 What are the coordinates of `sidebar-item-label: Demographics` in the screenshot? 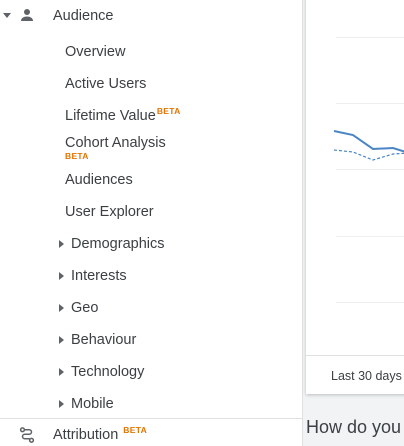 It's located at (118, 244).